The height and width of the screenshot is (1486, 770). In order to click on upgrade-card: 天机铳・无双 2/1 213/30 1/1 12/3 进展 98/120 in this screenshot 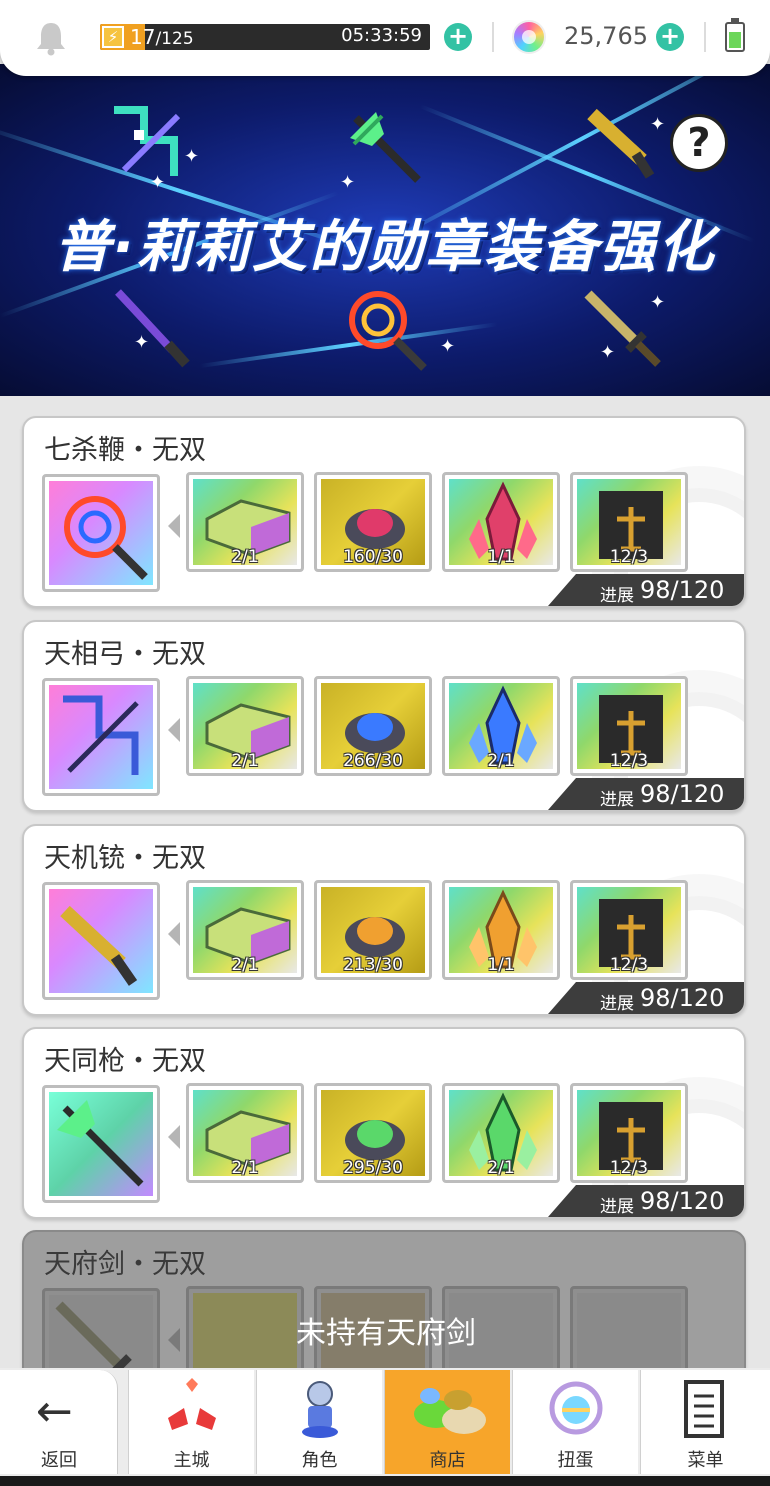, I will do `click(384, 920)`.